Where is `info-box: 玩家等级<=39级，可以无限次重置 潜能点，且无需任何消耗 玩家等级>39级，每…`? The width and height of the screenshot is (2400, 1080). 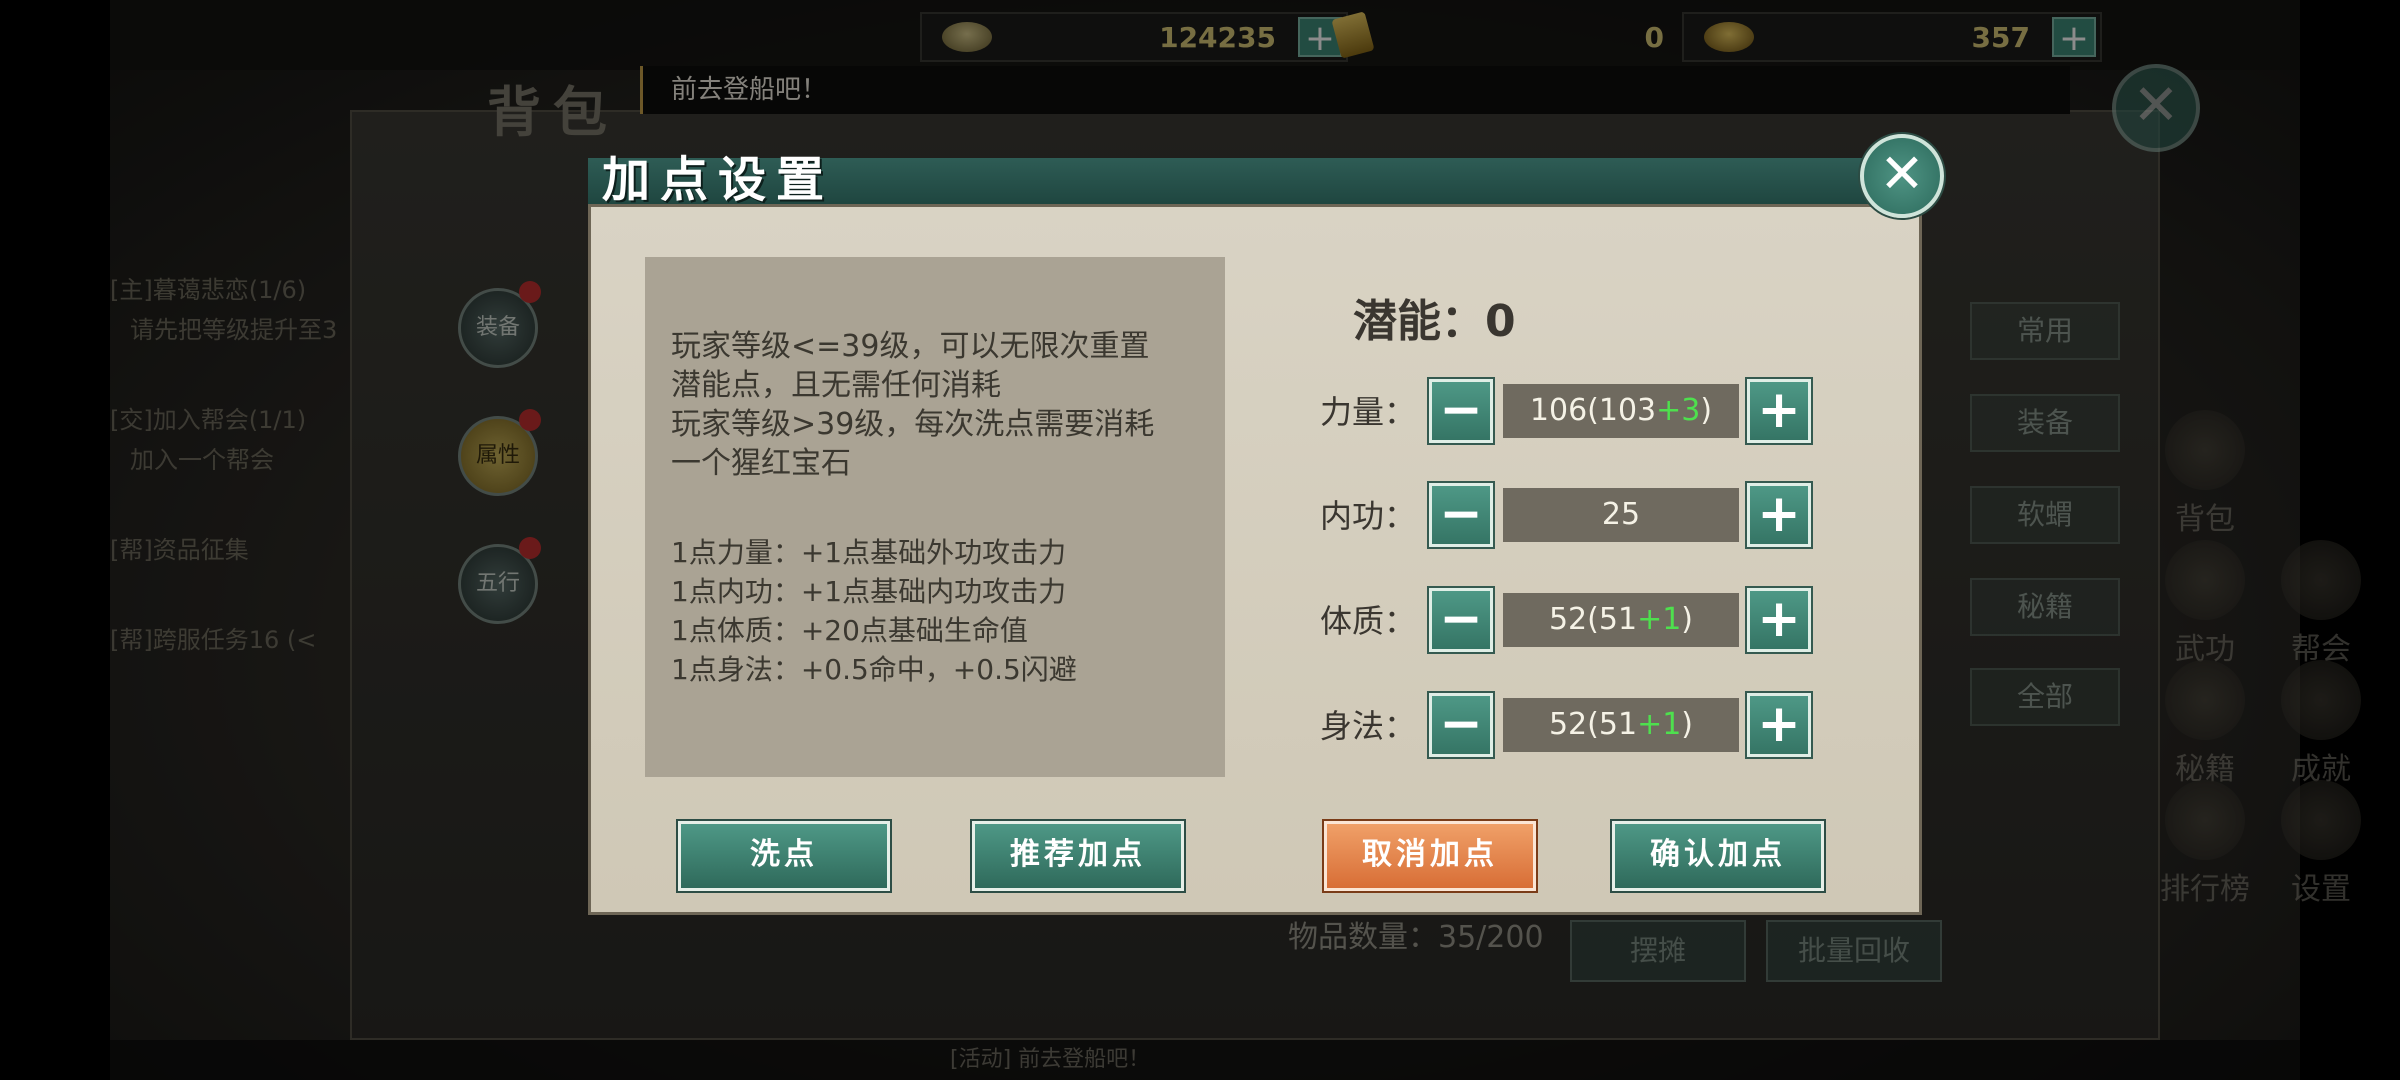
info-box: 玩家等级<=39级，可以无限次重置 潜能点，且无需任何消耗 玩家等级>39级，每… is located at coordinates (935, 517).